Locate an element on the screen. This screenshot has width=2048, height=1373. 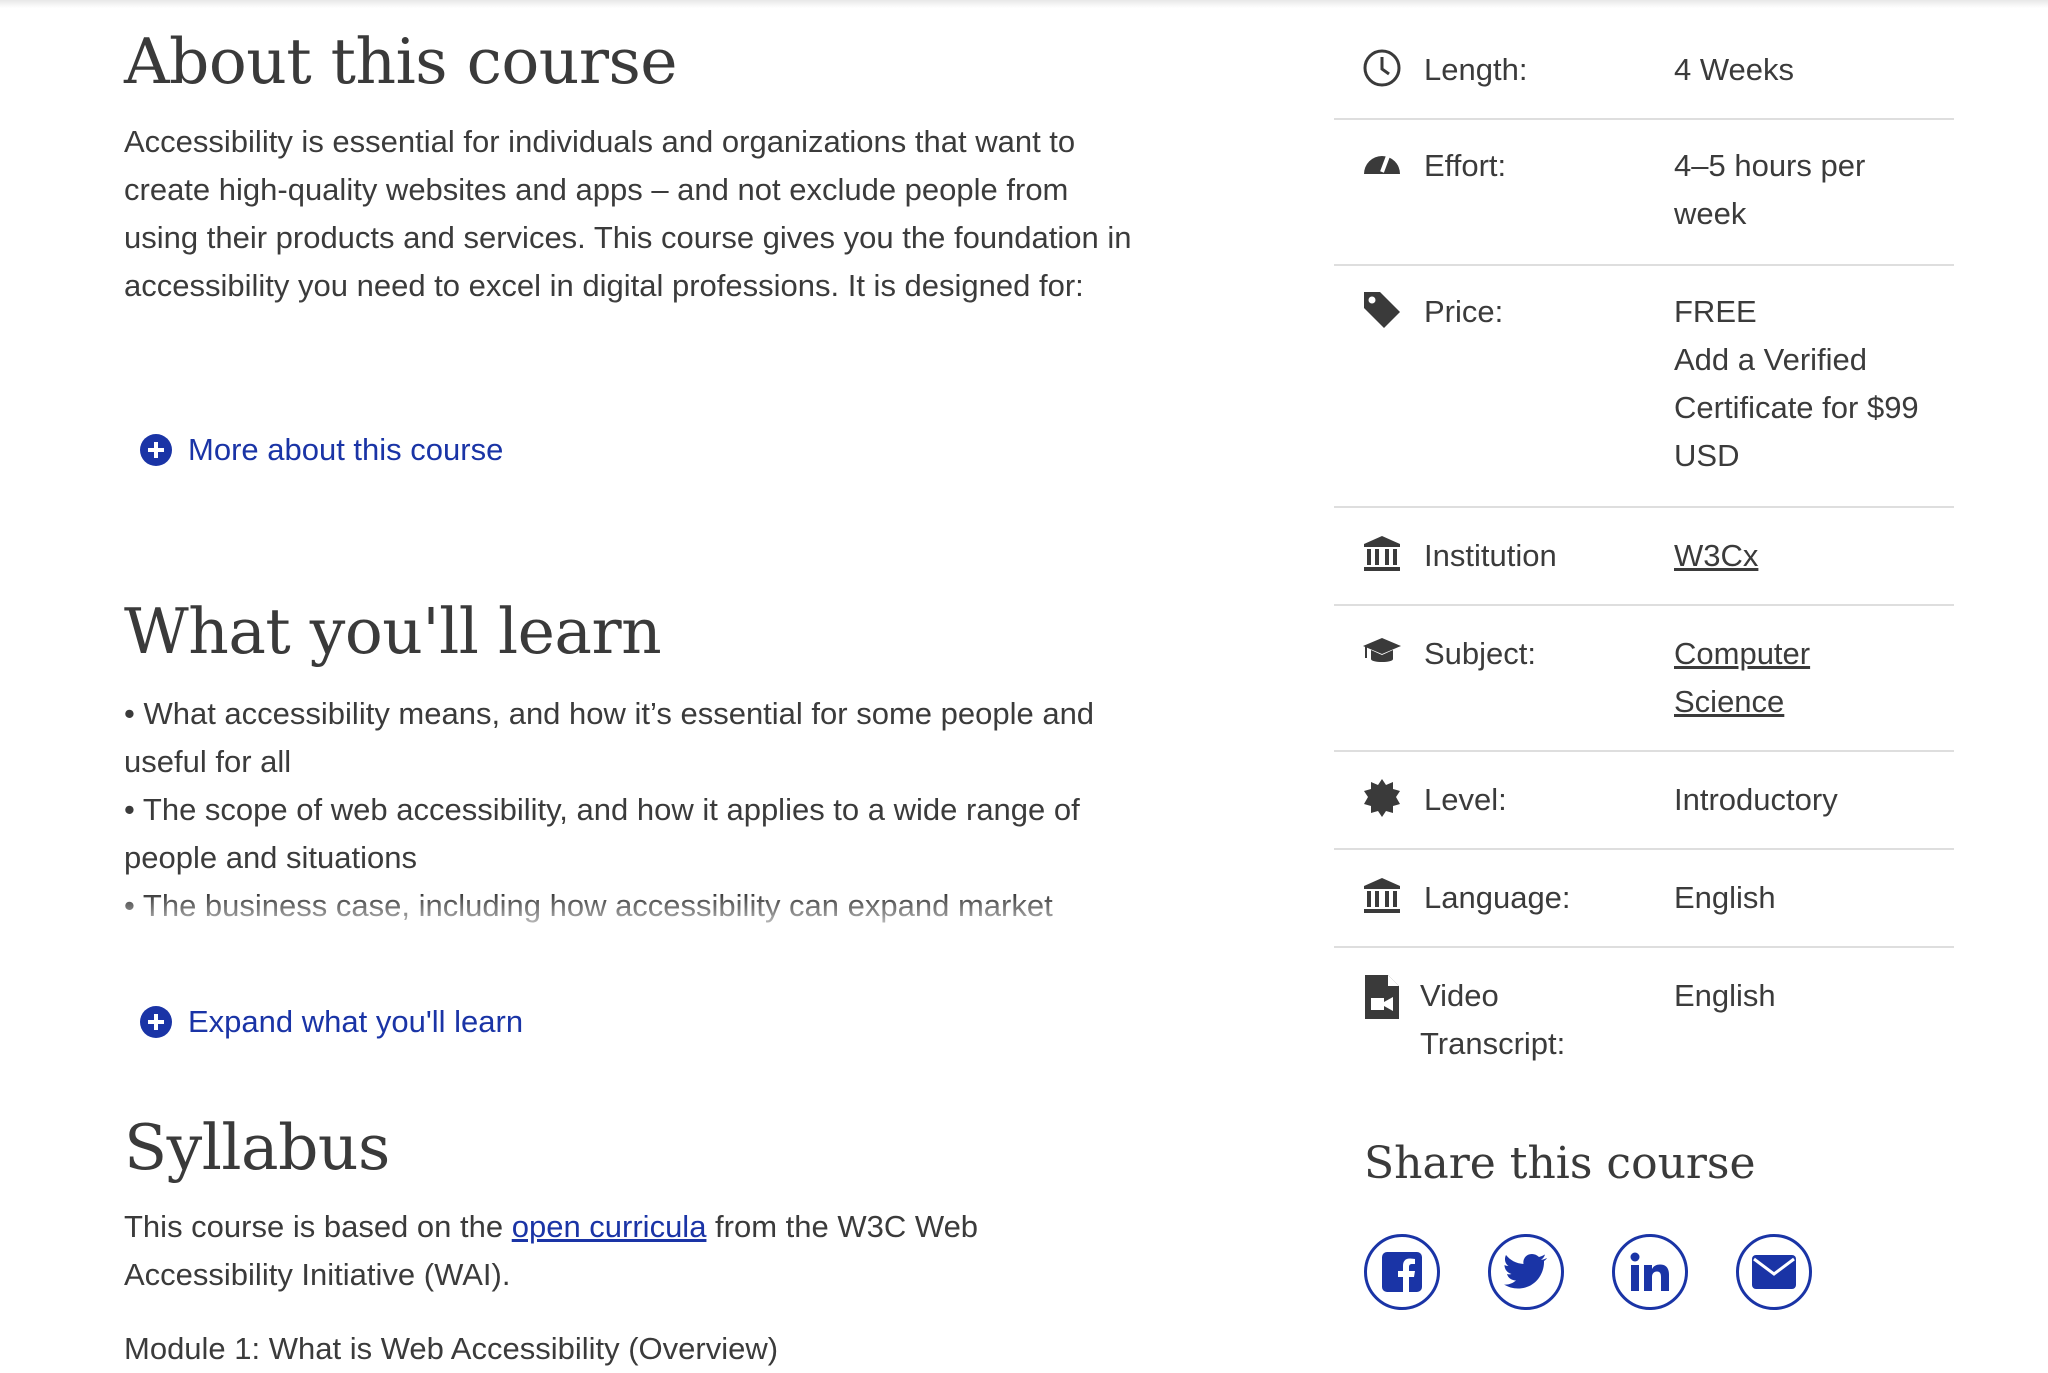
gauge-icon is located at coordinates (1382, 164).